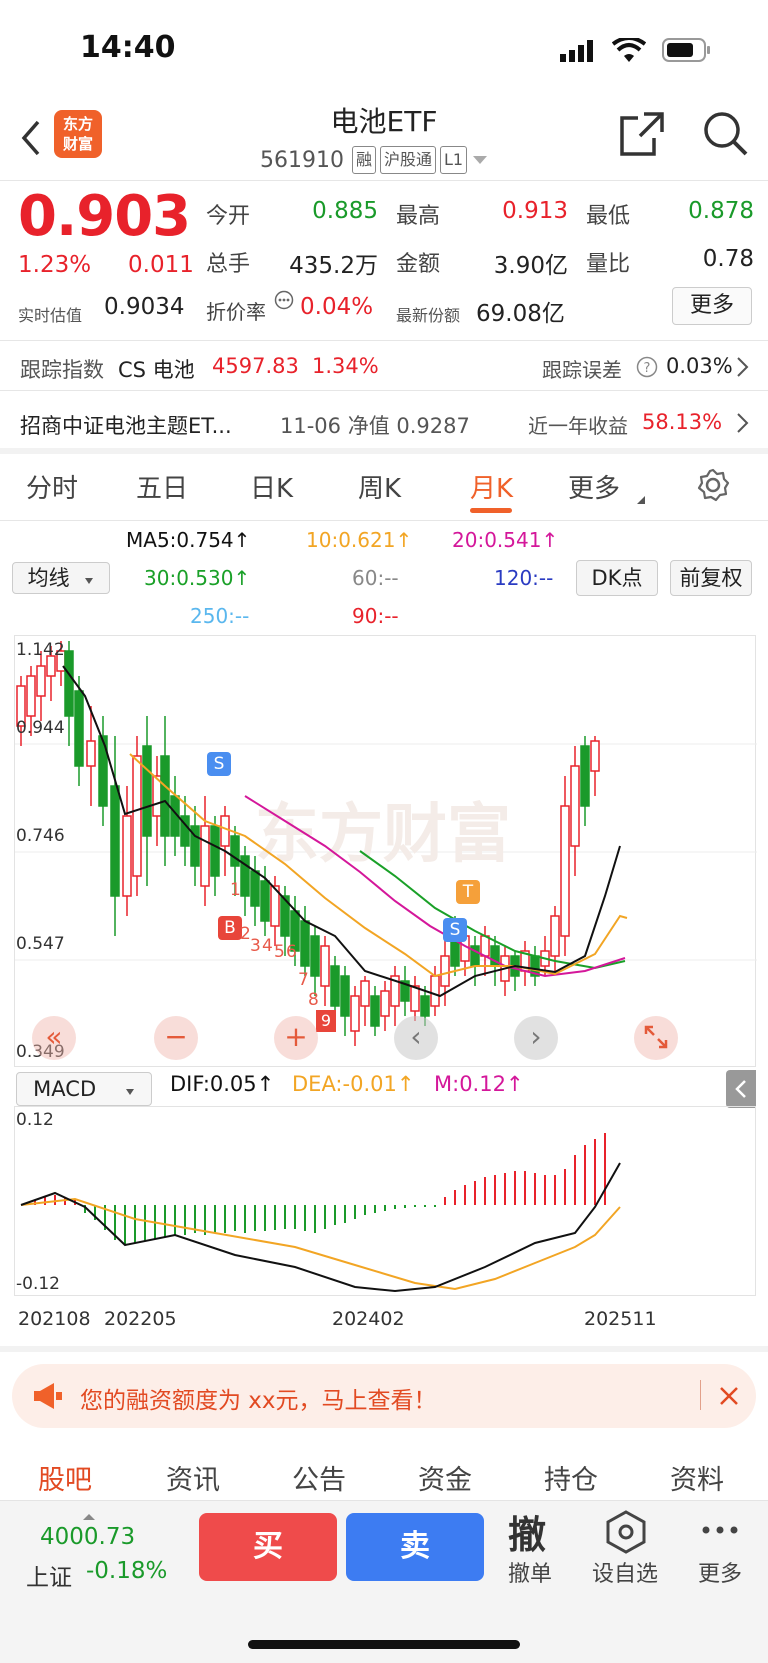 The image size is (768, 1663). I want to click on signal-number: 7, so click(303, 980).